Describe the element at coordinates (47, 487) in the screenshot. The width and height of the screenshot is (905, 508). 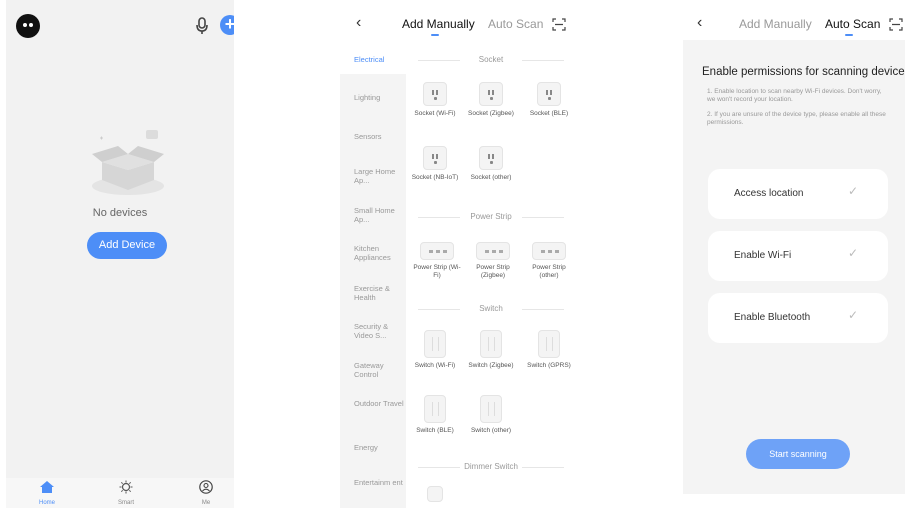
I see `home-icon` at that location.